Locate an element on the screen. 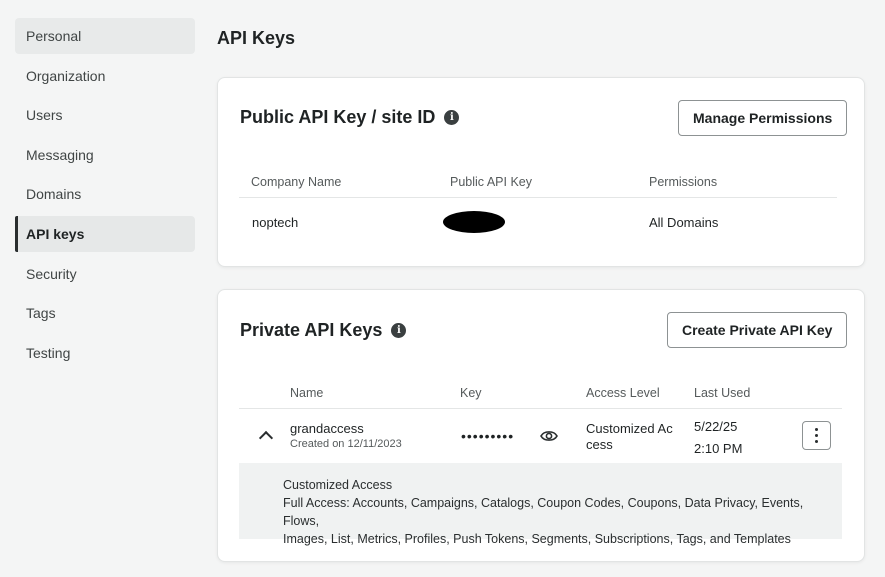 The height and width of the screenshot is (577, 885). column-header-key: Key is located at coordinates (471, 393).